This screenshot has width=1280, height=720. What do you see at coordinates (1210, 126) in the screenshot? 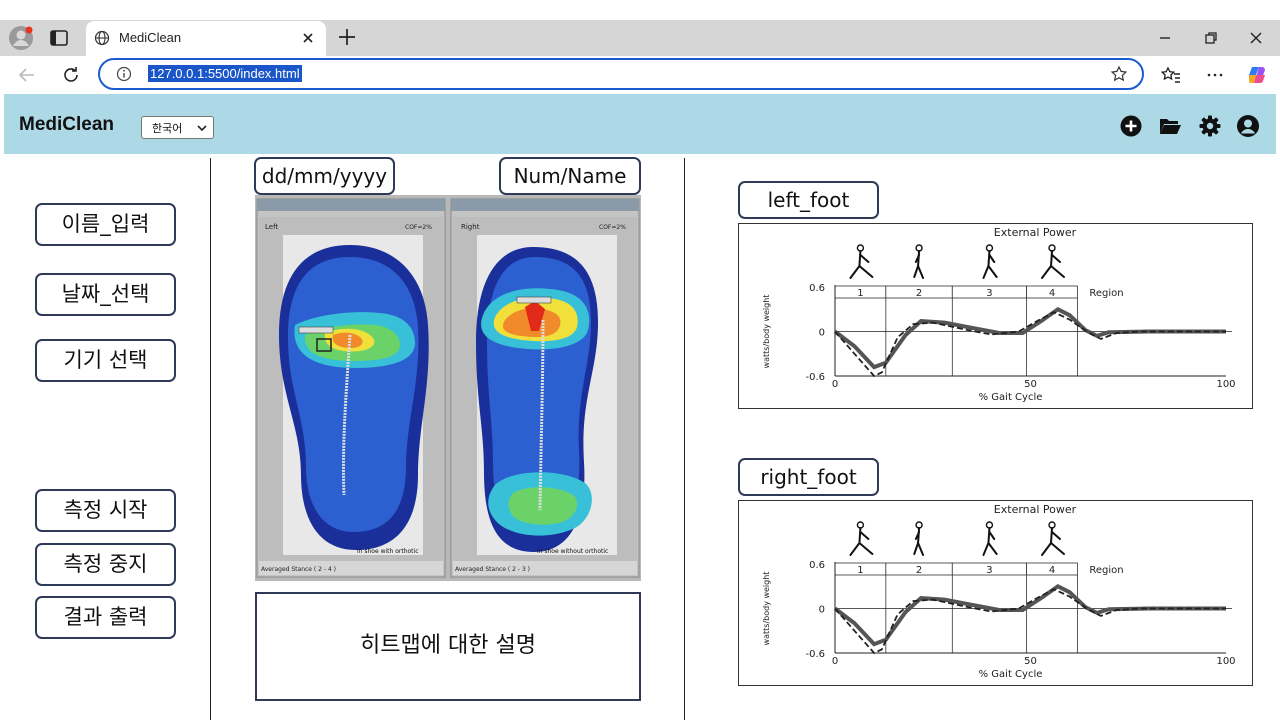
I see `gear-icon` at bounding box center [1210, 126].